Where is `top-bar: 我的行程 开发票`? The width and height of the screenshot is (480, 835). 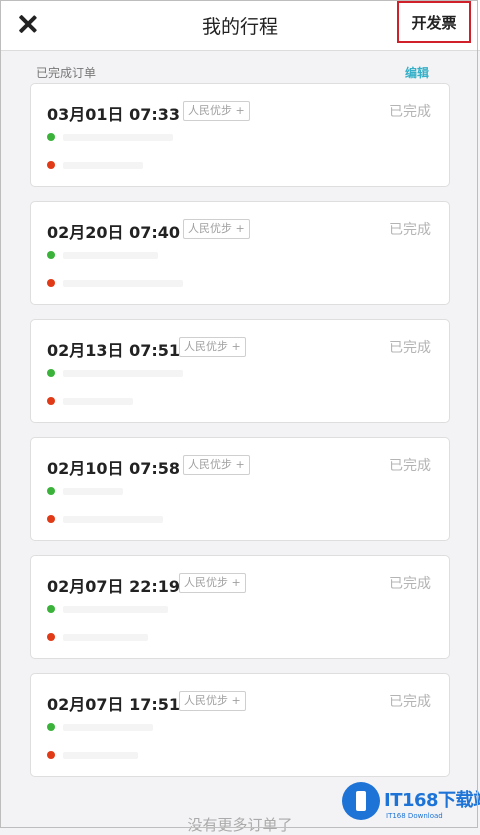 top-bar: 我的行程 开发票 is located at coordinates (240, 25).